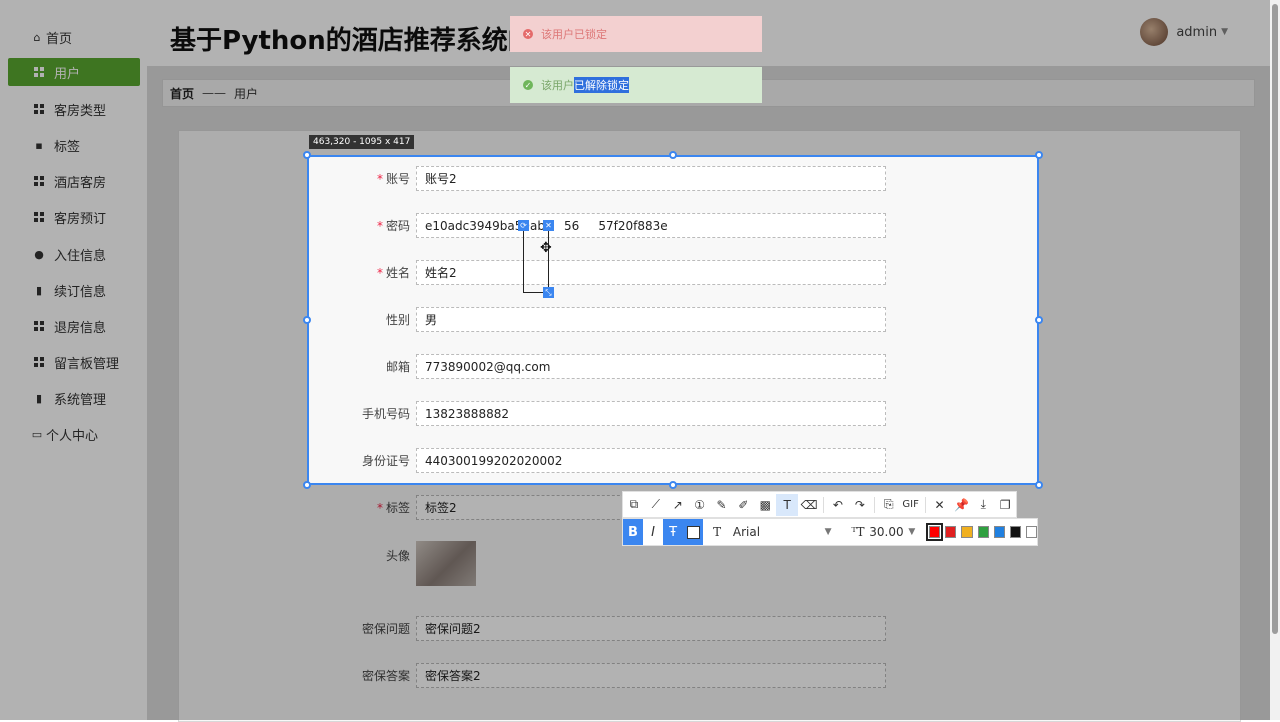 The height and width of the screenshot is (722, 1280). I want to click on font-size-value: 30.00, so click(886, 532).